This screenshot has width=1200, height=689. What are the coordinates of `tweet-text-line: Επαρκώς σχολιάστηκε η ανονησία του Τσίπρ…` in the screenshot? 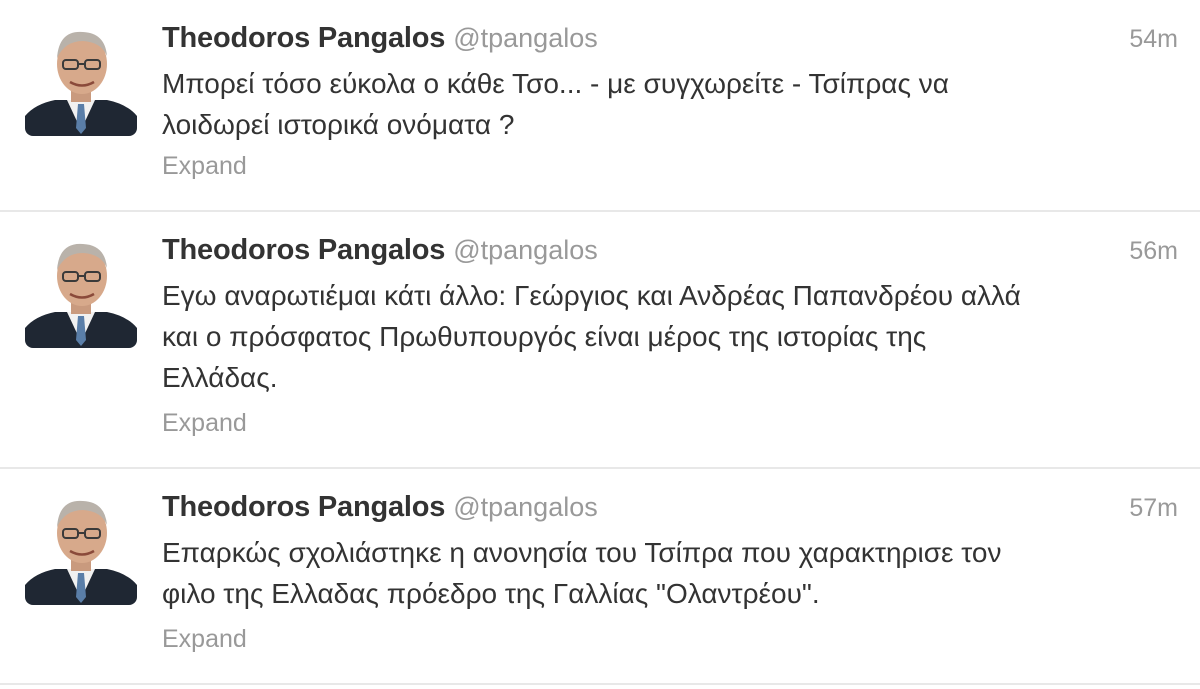 It's located at (582, 552).